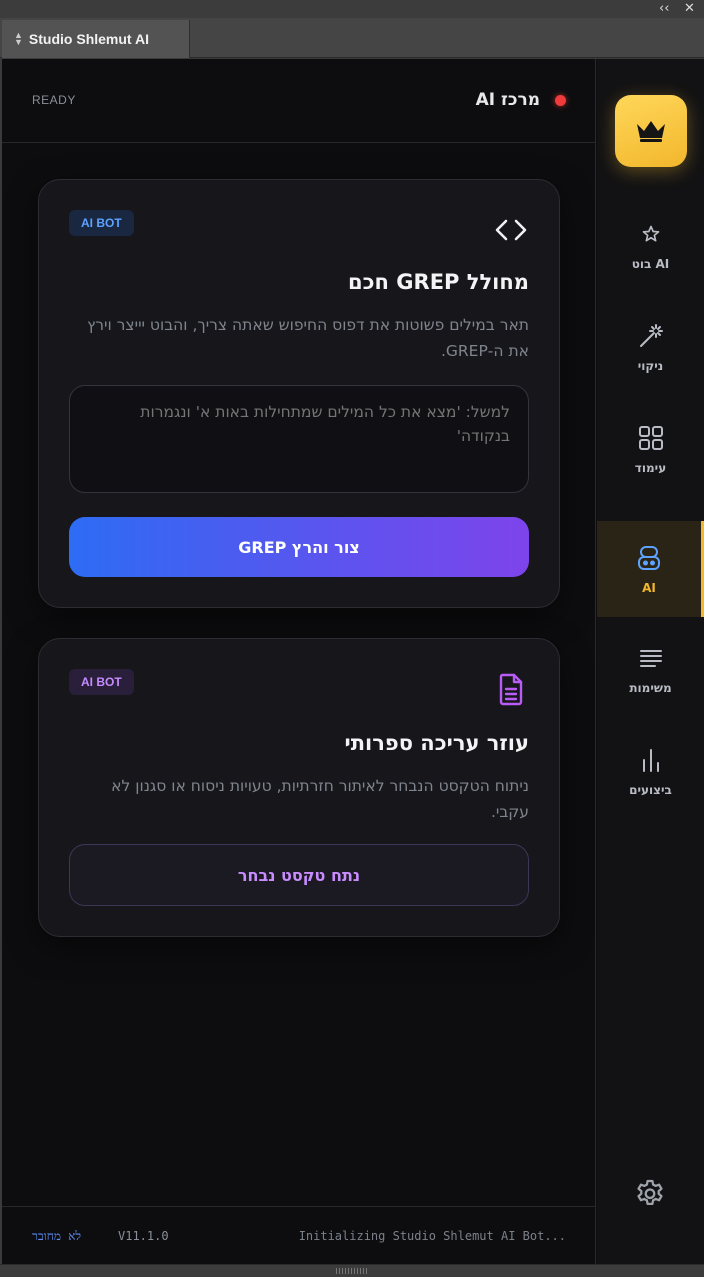  I want to click on sidebar-item-cleanup: ניקוי, so click(650, 347).